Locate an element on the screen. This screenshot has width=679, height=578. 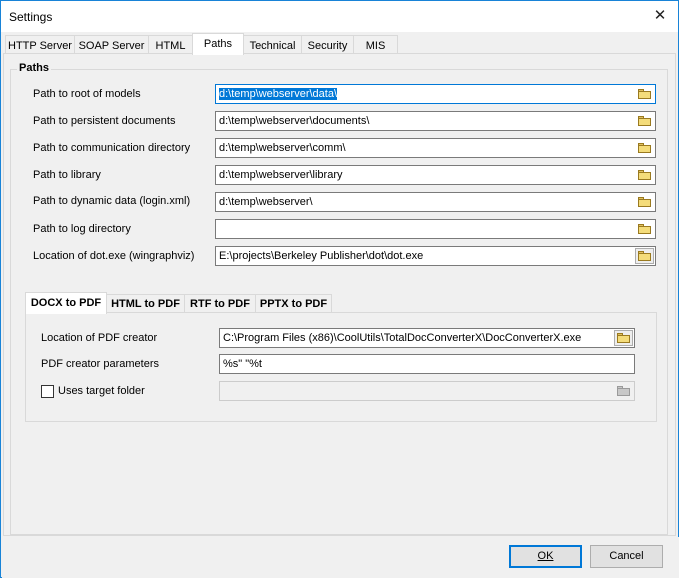
tab-http-server: HTTP Server is located at coordinates (40, 44).